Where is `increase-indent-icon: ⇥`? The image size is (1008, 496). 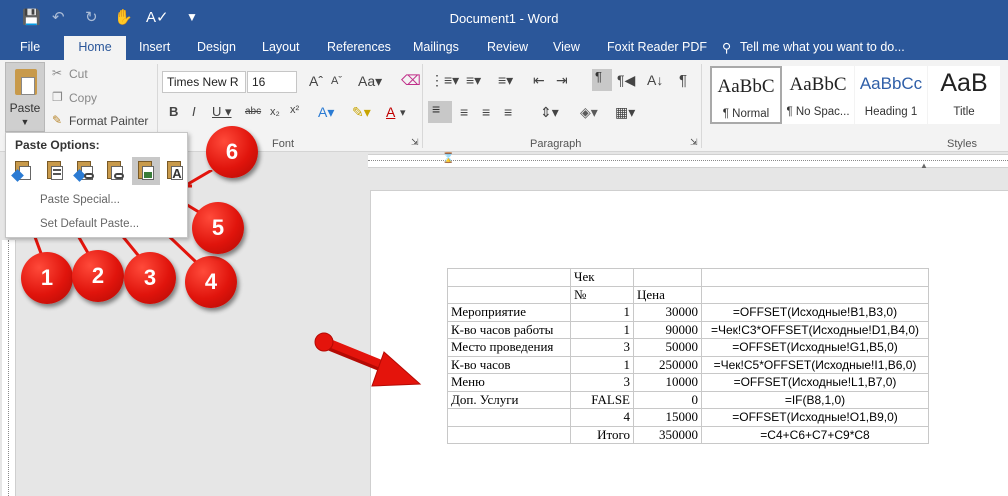 increase-indent-icon: ⇥ is located at coordinates (562, 80).